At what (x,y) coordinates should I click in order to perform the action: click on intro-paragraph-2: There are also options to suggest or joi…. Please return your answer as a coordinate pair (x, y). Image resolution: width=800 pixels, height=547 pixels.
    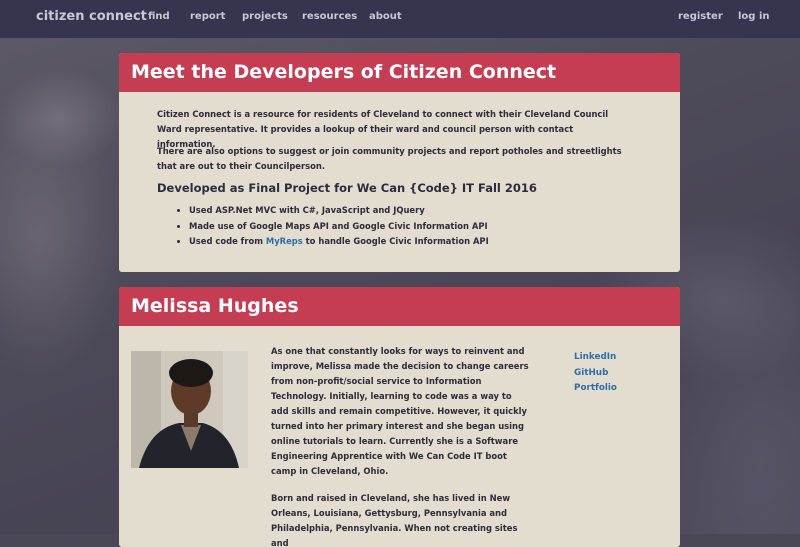
    Looking at the image, I should click on (389, 158).